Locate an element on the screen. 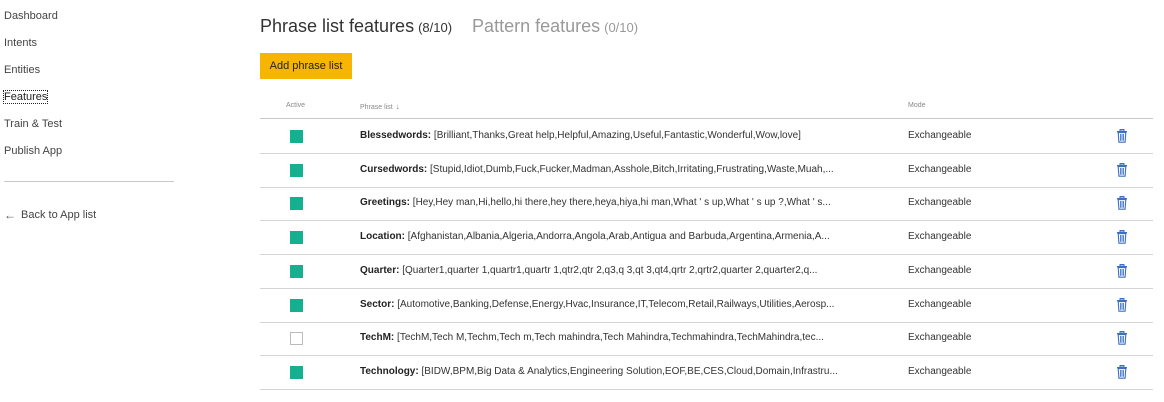  column-header-active: Active is located at coordinates (296, 105).